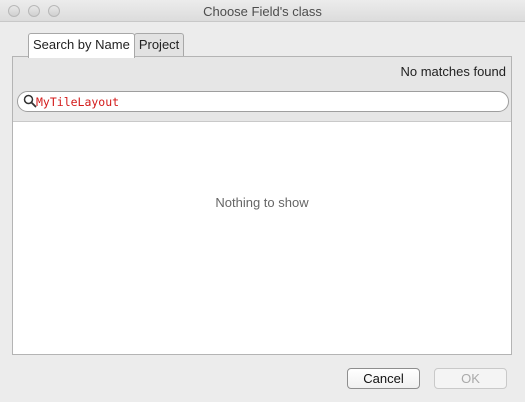 Image resolution: width=525 pixels, height=402 pixels. I want to click on empty-message: Nothing to show, so click(262, 202).